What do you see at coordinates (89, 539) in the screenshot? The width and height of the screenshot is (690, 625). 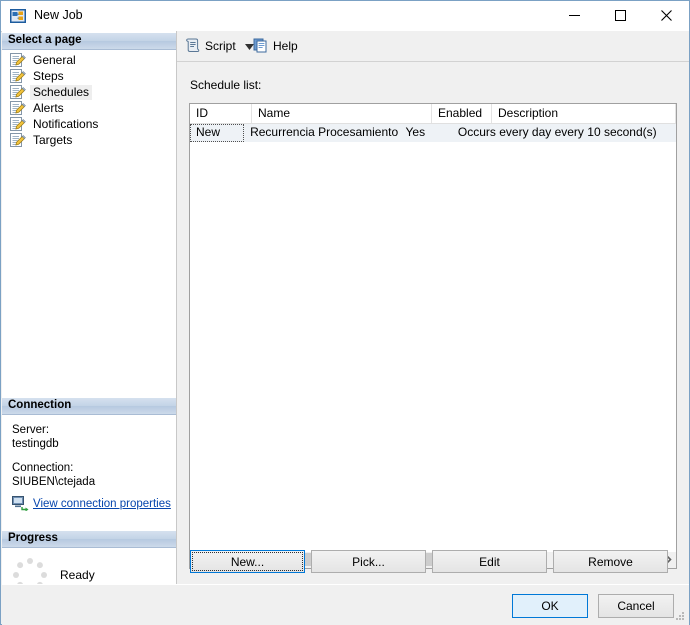 I see `progress-header: Progress` at bounding box center [89, 539].